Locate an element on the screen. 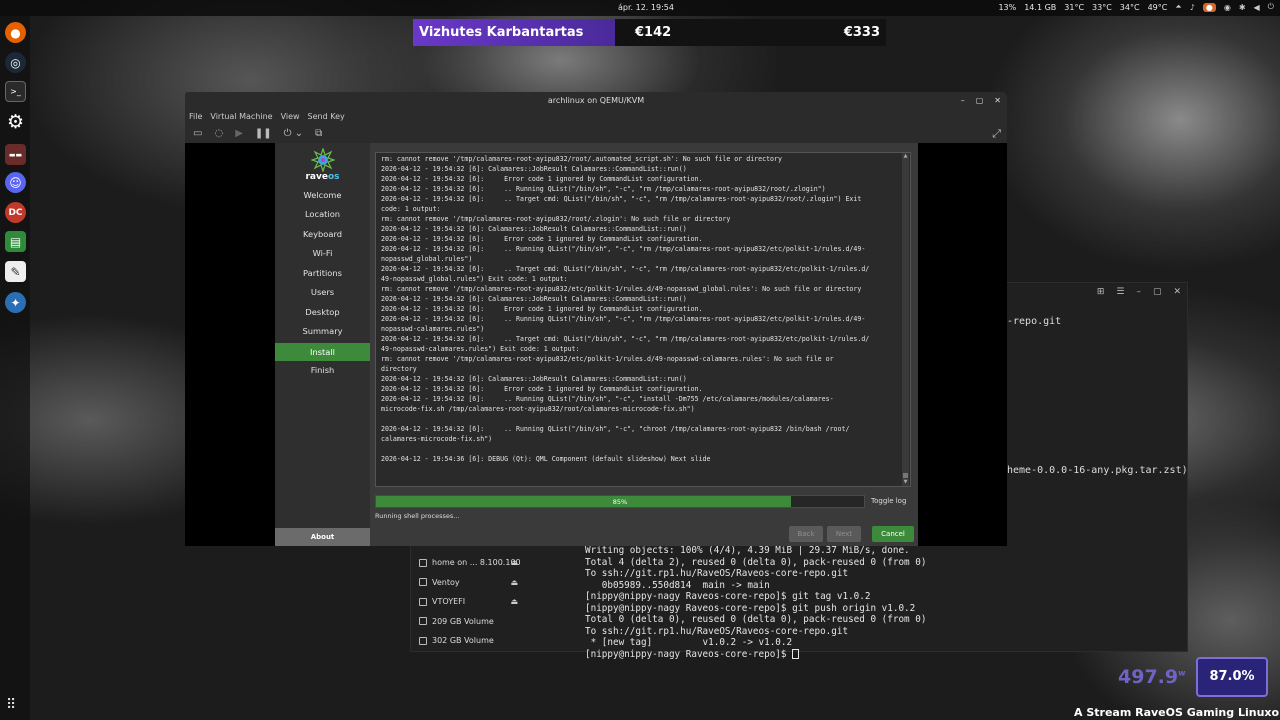 This screenshot has height=720, width=1280. step-install: Install is located at coordinates (322, 352).